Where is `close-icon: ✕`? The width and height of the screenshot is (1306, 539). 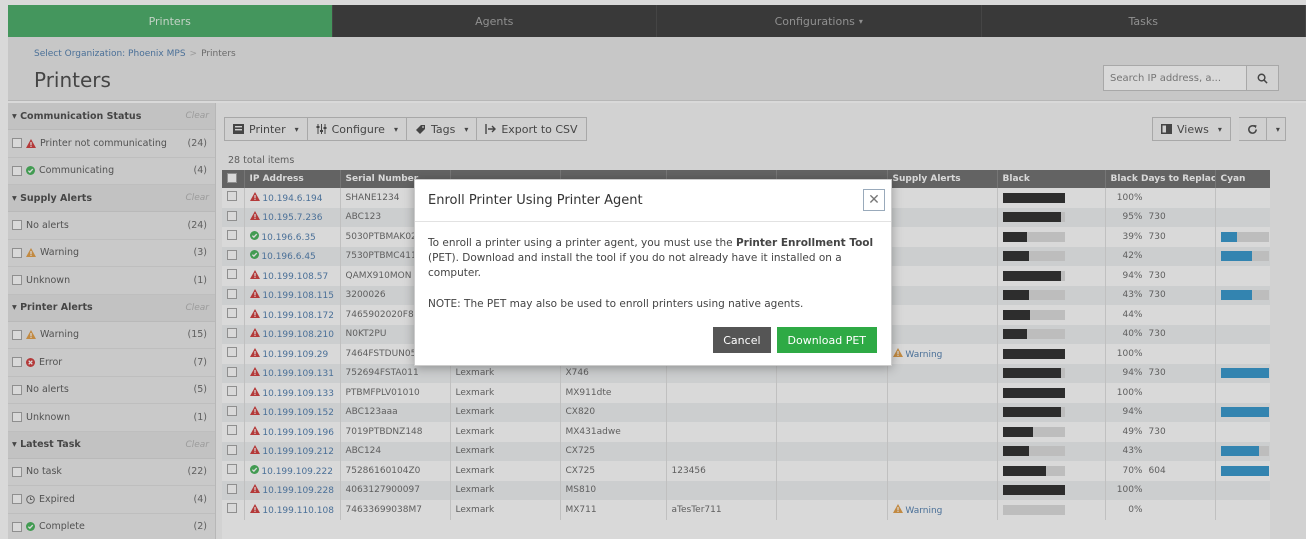 close-icon: ✕ is located at coordinates (874, 200).